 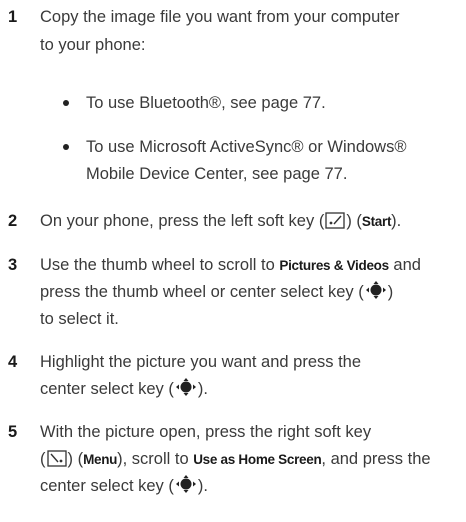 I want to click on step-number: 1, so click(x=13, y=17).